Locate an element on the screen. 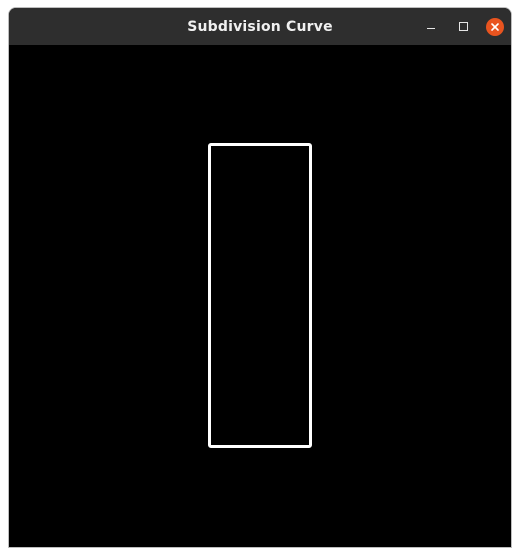  window-title: Subdivision Curve is located at coordinates (260, 26).